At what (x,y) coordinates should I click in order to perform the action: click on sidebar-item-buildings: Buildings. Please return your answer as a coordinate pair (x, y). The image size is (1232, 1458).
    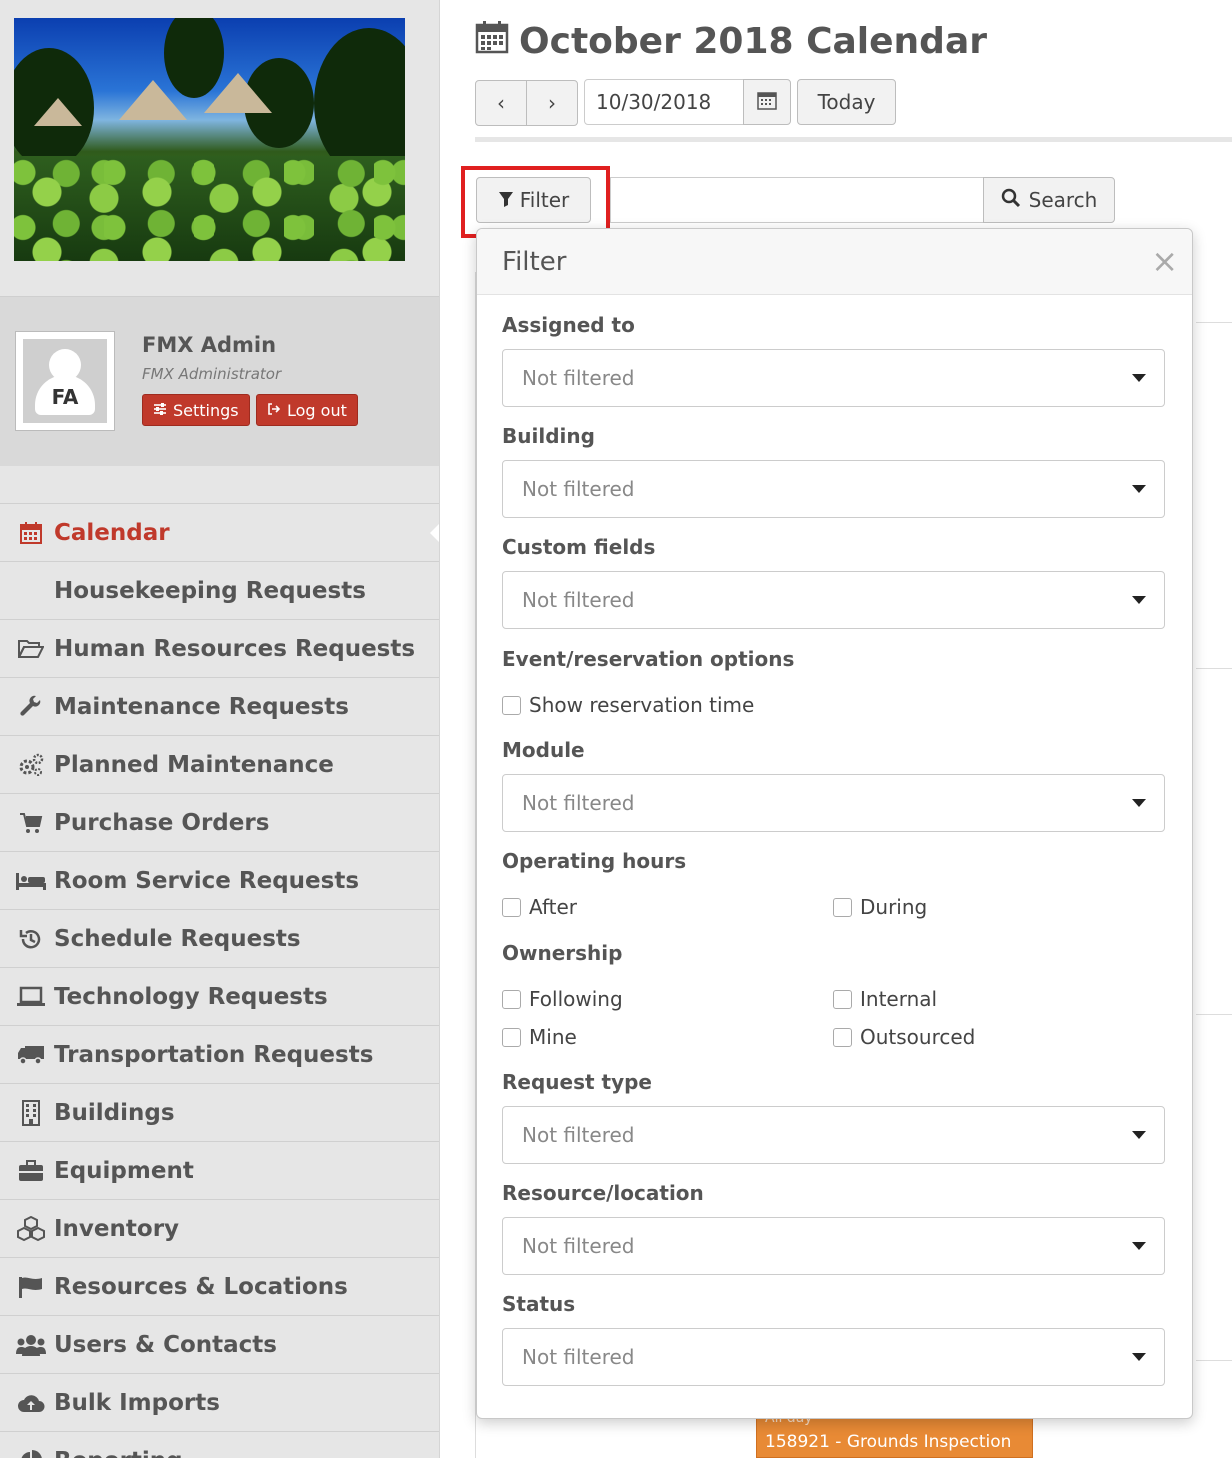
    Looking at the image, I should click on (219, 1112).